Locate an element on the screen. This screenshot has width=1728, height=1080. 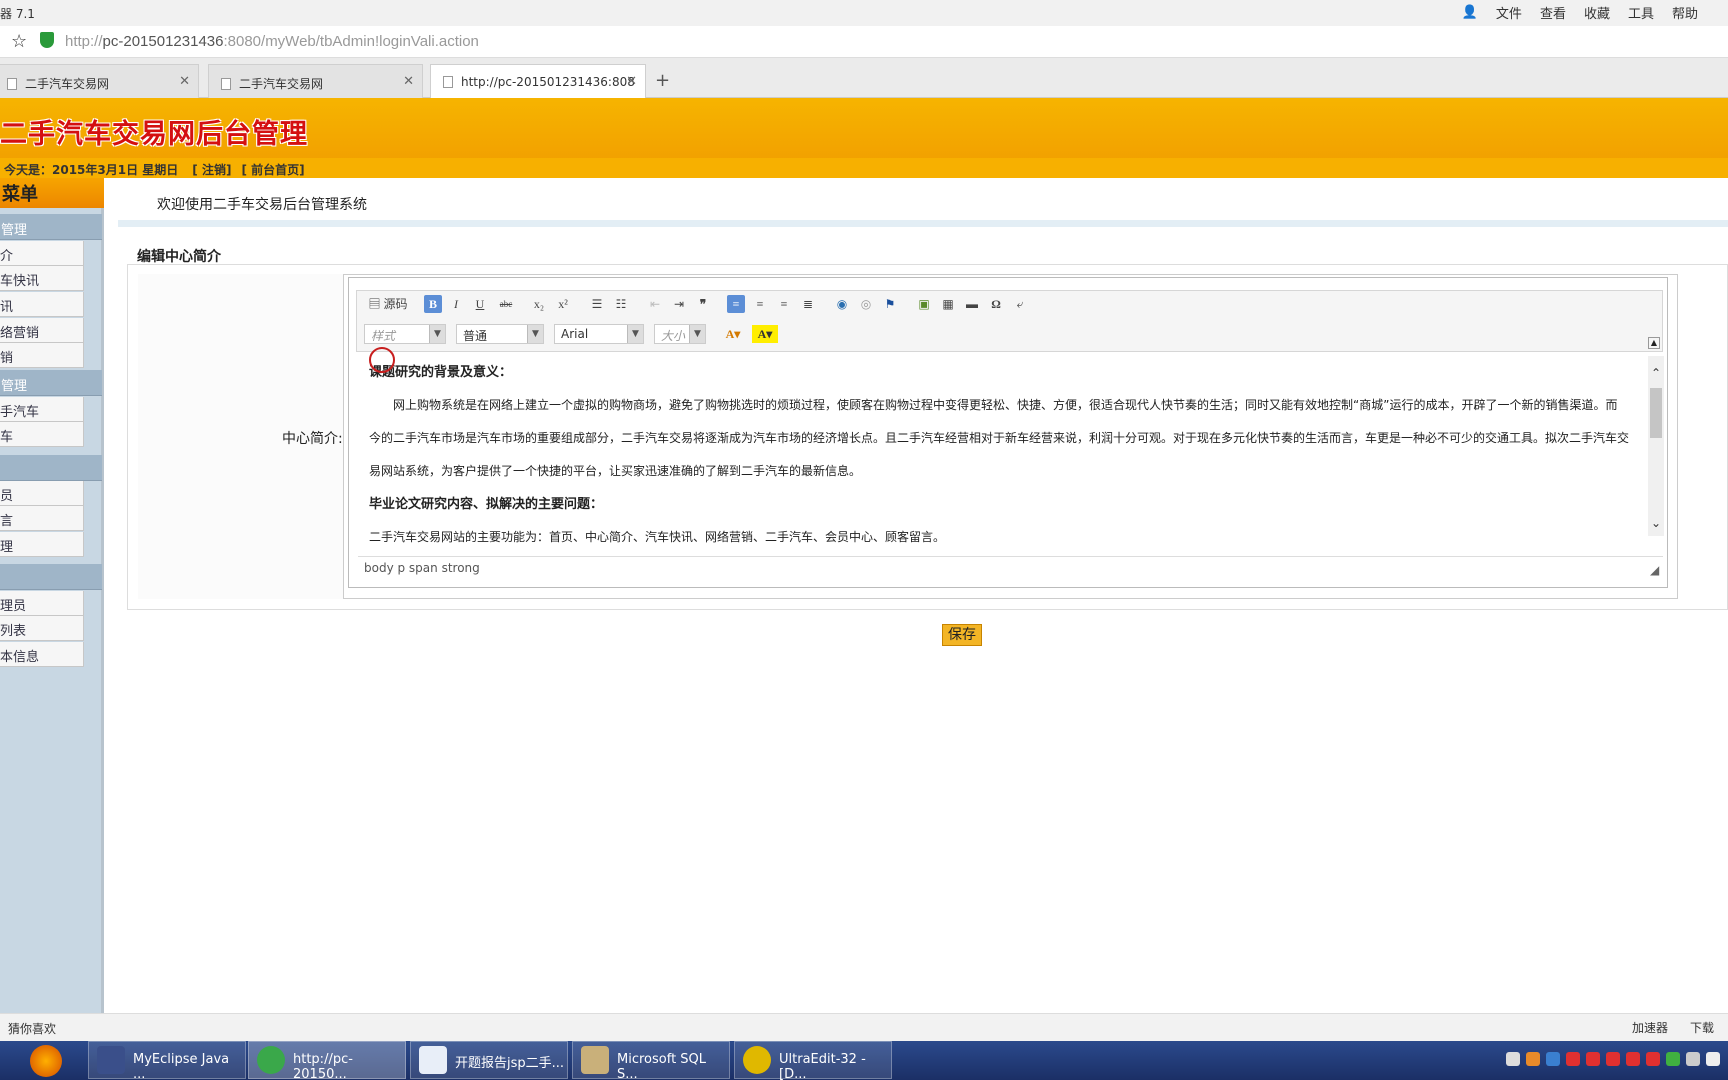
collapse-toolbar-icon: ▲ is located at coordinates (1654, 343).